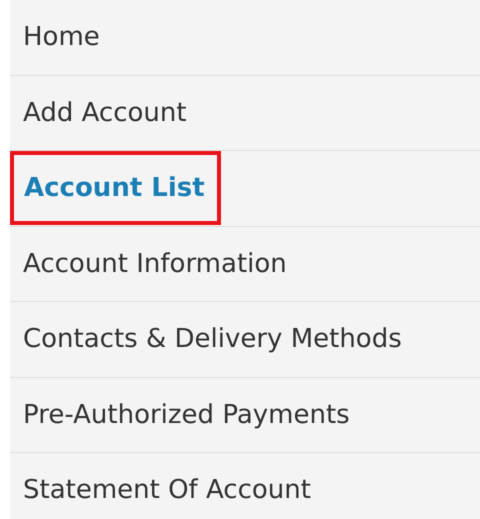  What do you see at coordinates (148, 263) in the screenshot?
I see `menu-item: Account Information` at bounding box center [148, 263].